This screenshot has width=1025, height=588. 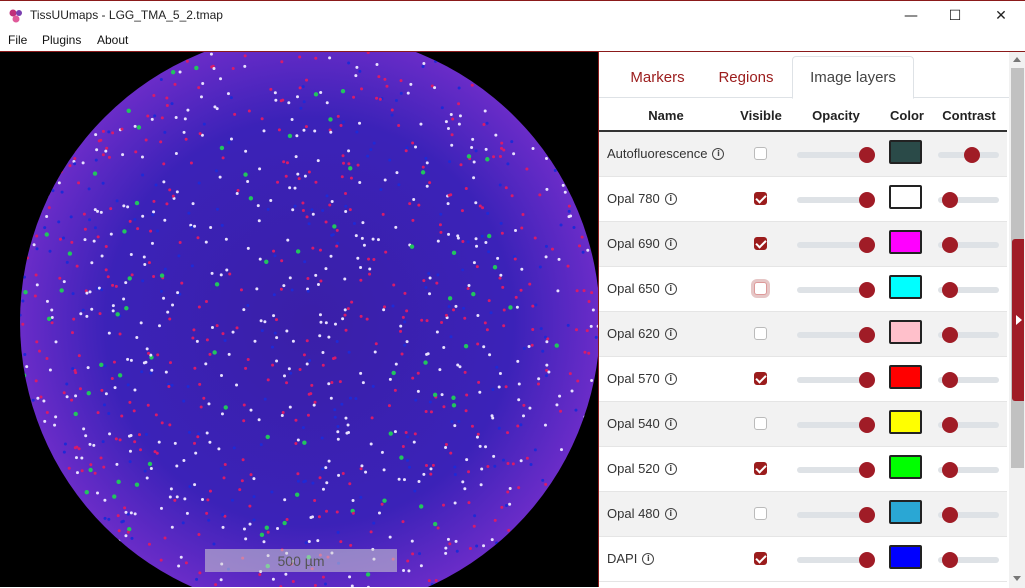 What do you see at coordinates (746, 77) in the screenshot?
I see `tab-regions: Regions` at bounding box center [746, 77].